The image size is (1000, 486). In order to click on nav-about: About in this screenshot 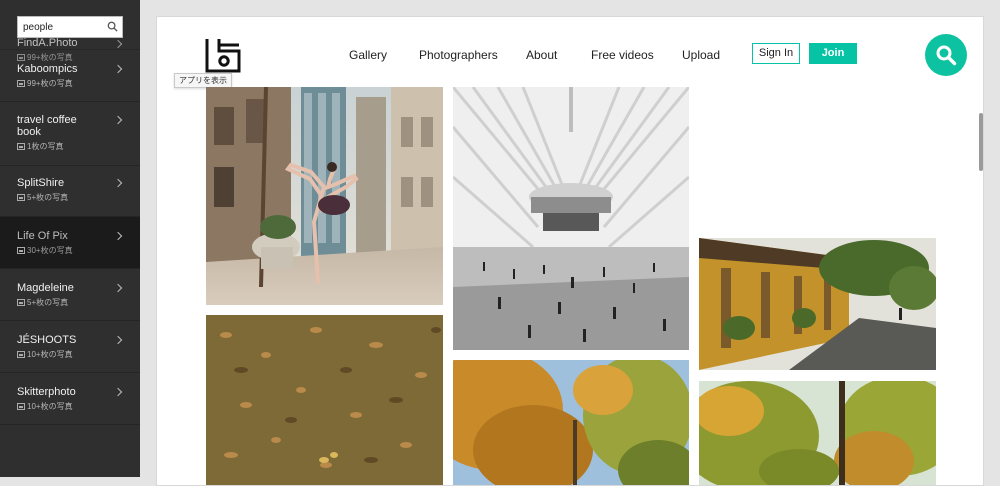, I will do `click(541, 55)`.